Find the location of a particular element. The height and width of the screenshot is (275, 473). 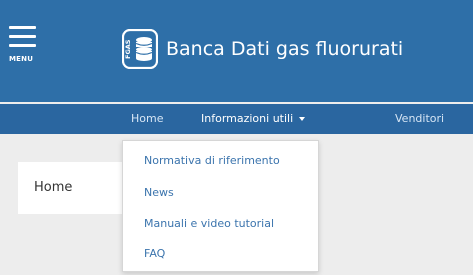

nav-item-home: Home is located at coordinates (147, 118).